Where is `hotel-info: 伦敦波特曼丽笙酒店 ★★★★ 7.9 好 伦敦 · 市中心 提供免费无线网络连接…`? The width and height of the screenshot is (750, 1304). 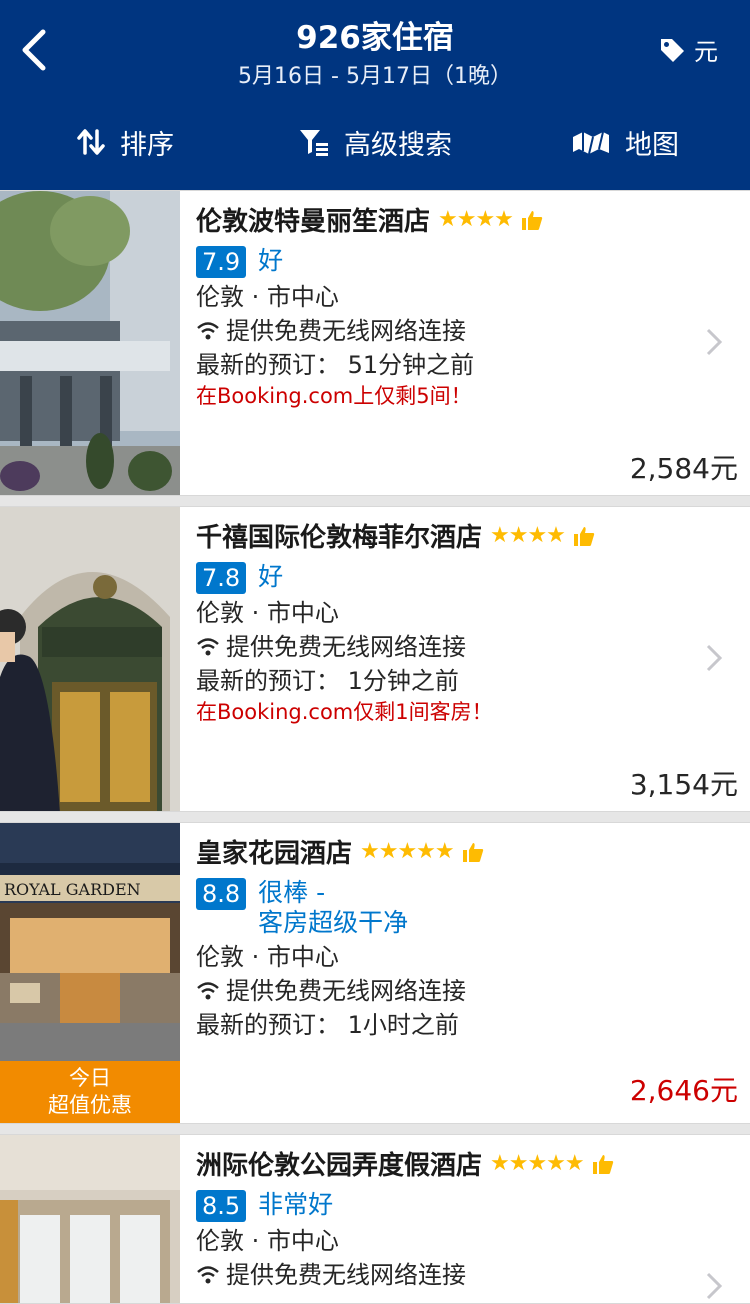
hotel-info: 伦敦波特曼丽笙酒店 ★★★★ 7.9 好 伦敦 · 市中心 提供免费无线网络连接… is located at coordinates (448, 305).